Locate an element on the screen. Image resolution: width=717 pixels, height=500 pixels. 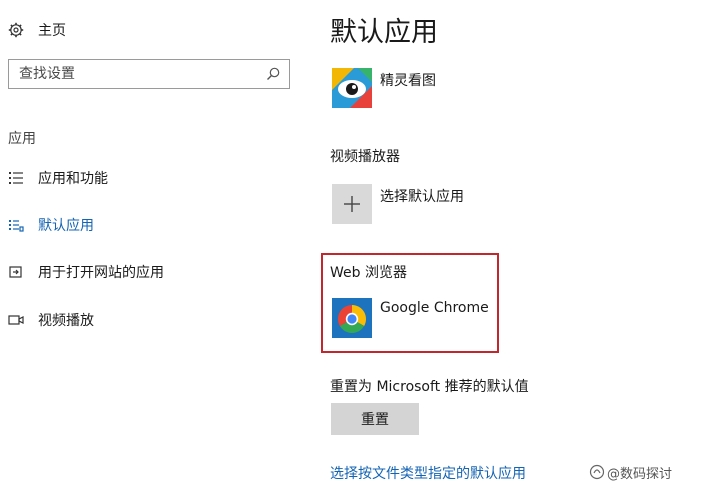
video-player-label: 视频播放器 is located at coordinates (365, 157).